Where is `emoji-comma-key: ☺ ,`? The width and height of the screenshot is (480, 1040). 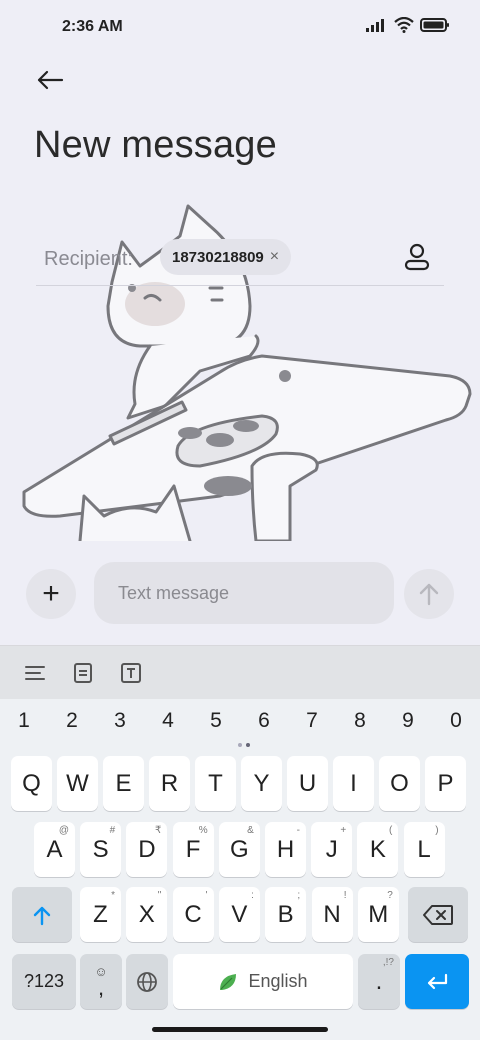 emoji-comma-key: ☺ , is located at coordinates (101, 981).